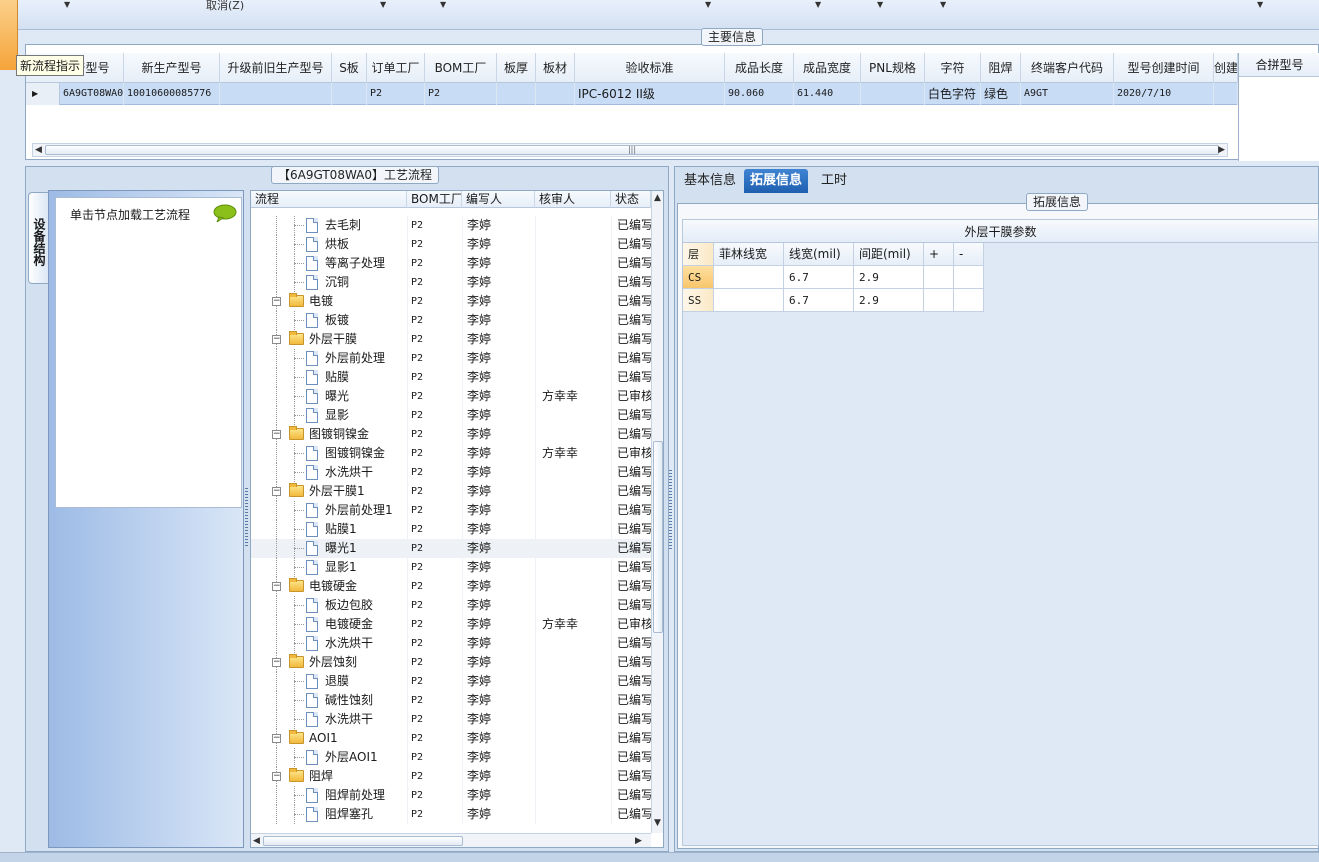 This screenshot has height=862, width=1319. I want to click on tree-row: 外层前处理 P2 李婷 已编写, so click(451, 358).